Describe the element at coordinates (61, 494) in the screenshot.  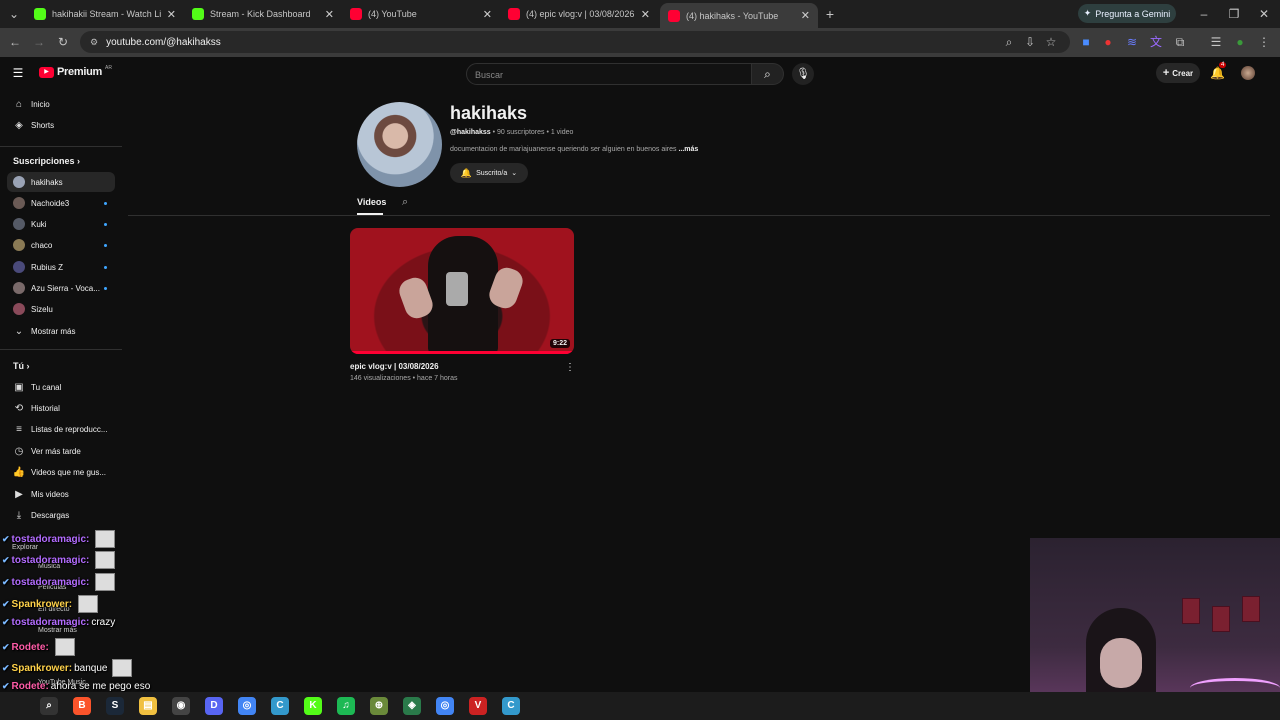
I see `sidebar-item-my-videos: ▶ Mis videos` at that location.